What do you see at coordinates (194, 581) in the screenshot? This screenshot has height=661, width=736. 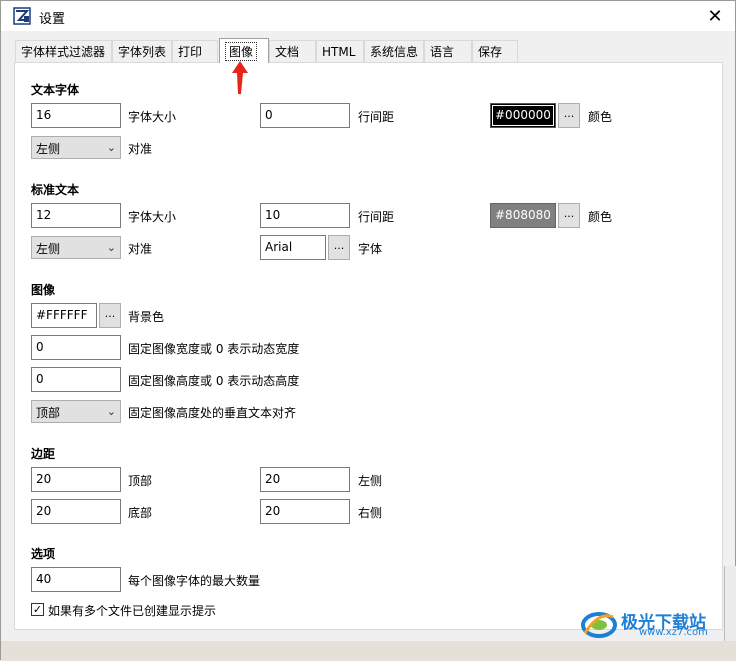 I see `max-fonts-label: 每个图像字体的最大数量` at bounding box center [194, 581].